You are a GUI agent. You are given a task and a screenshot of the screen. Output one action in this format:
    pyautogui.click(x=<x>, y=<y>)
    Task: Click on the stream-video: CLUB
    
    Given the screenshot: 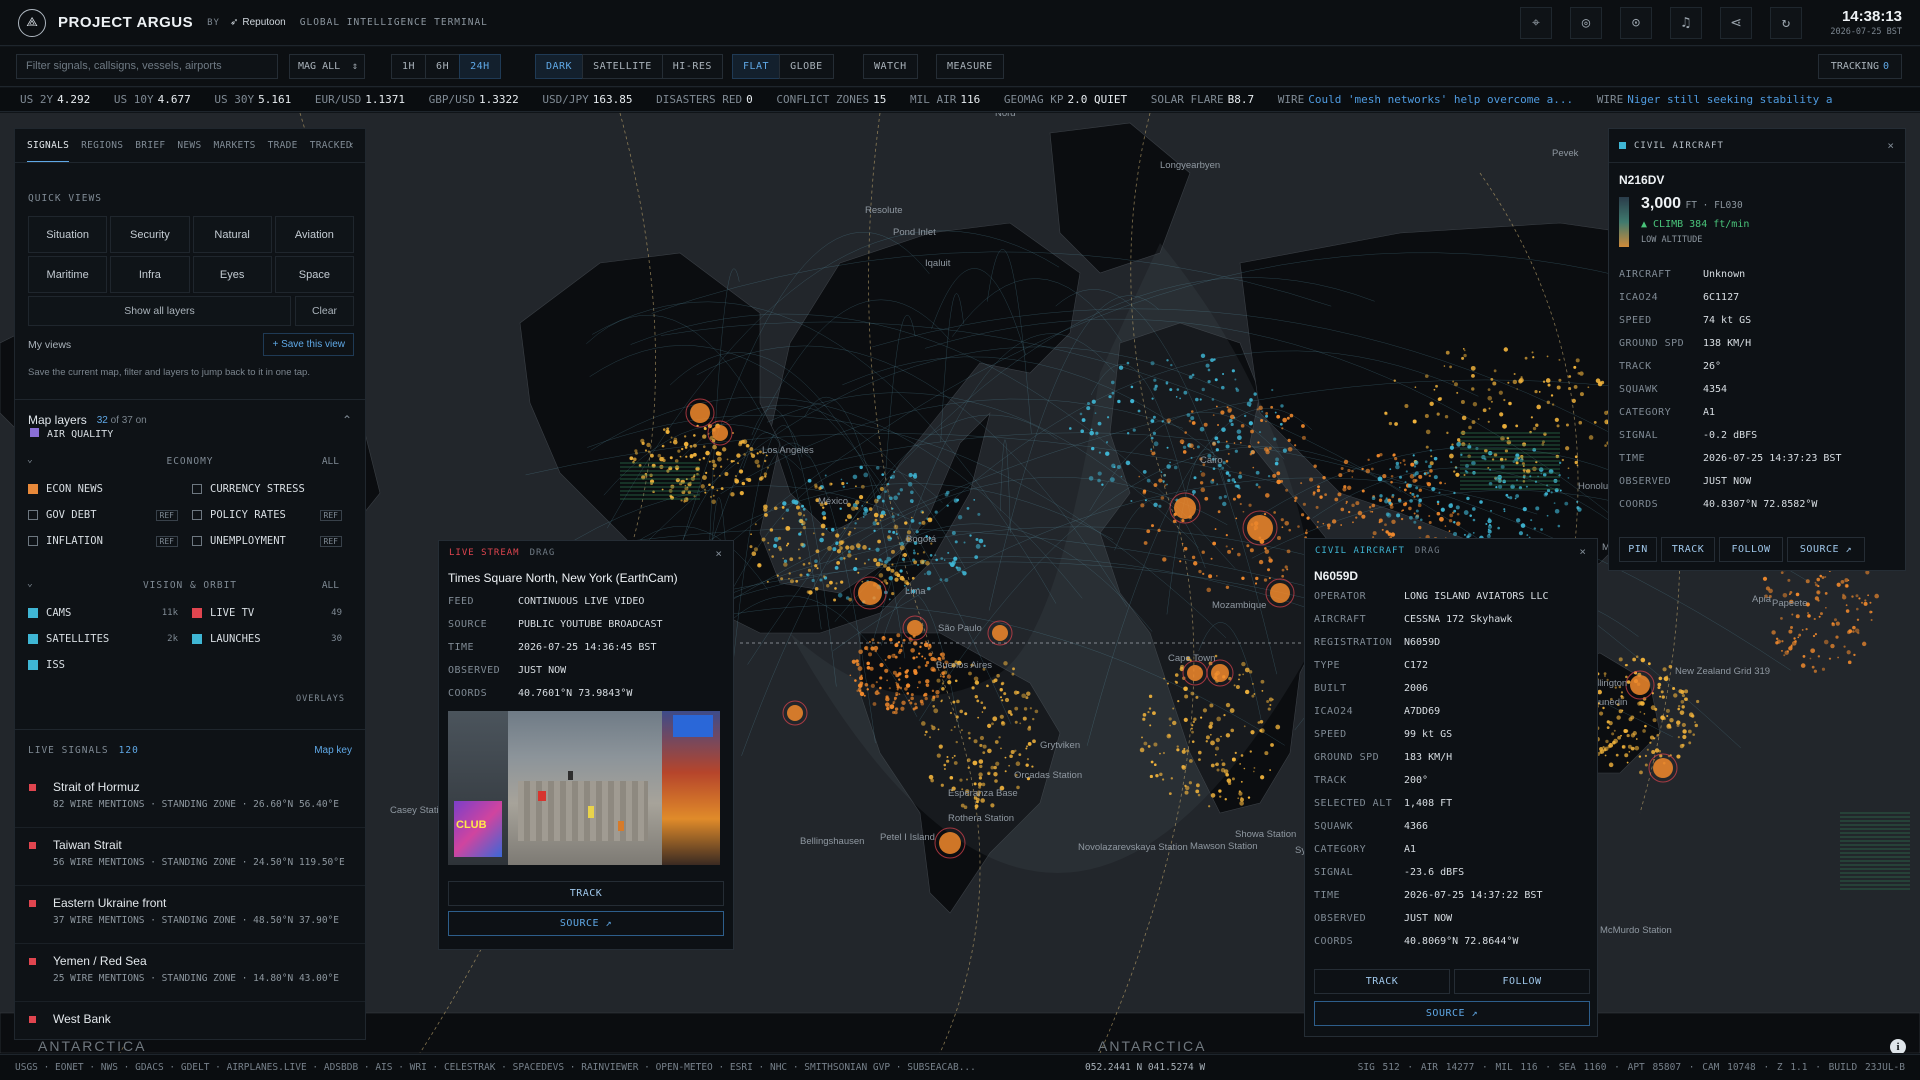 What is the action you would take?
    pyautogui.click(x=584, y=788)
    